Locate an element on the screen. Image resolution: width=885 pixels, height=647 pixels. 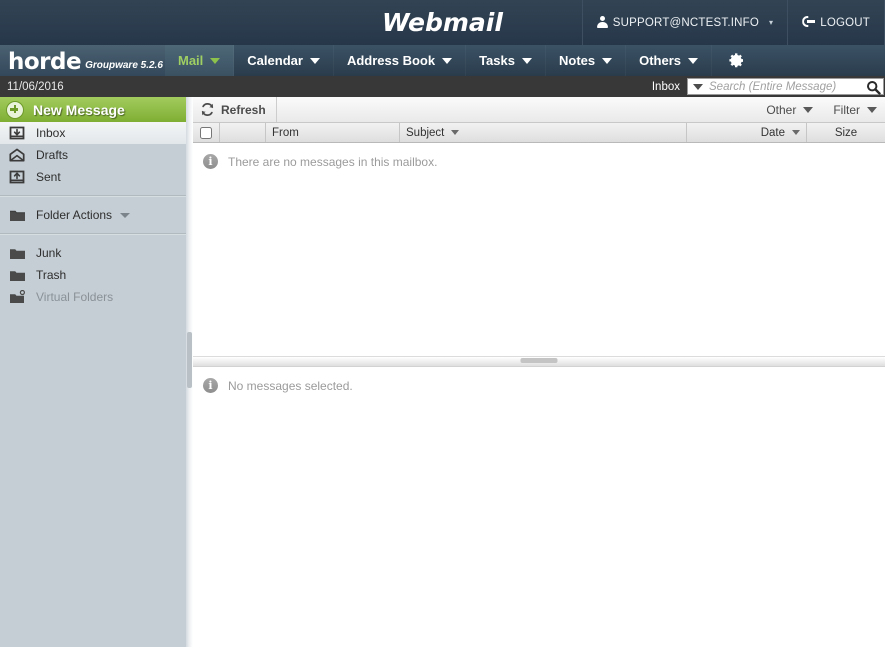
virtual-folder-icon is located at coordinates (18, 297).